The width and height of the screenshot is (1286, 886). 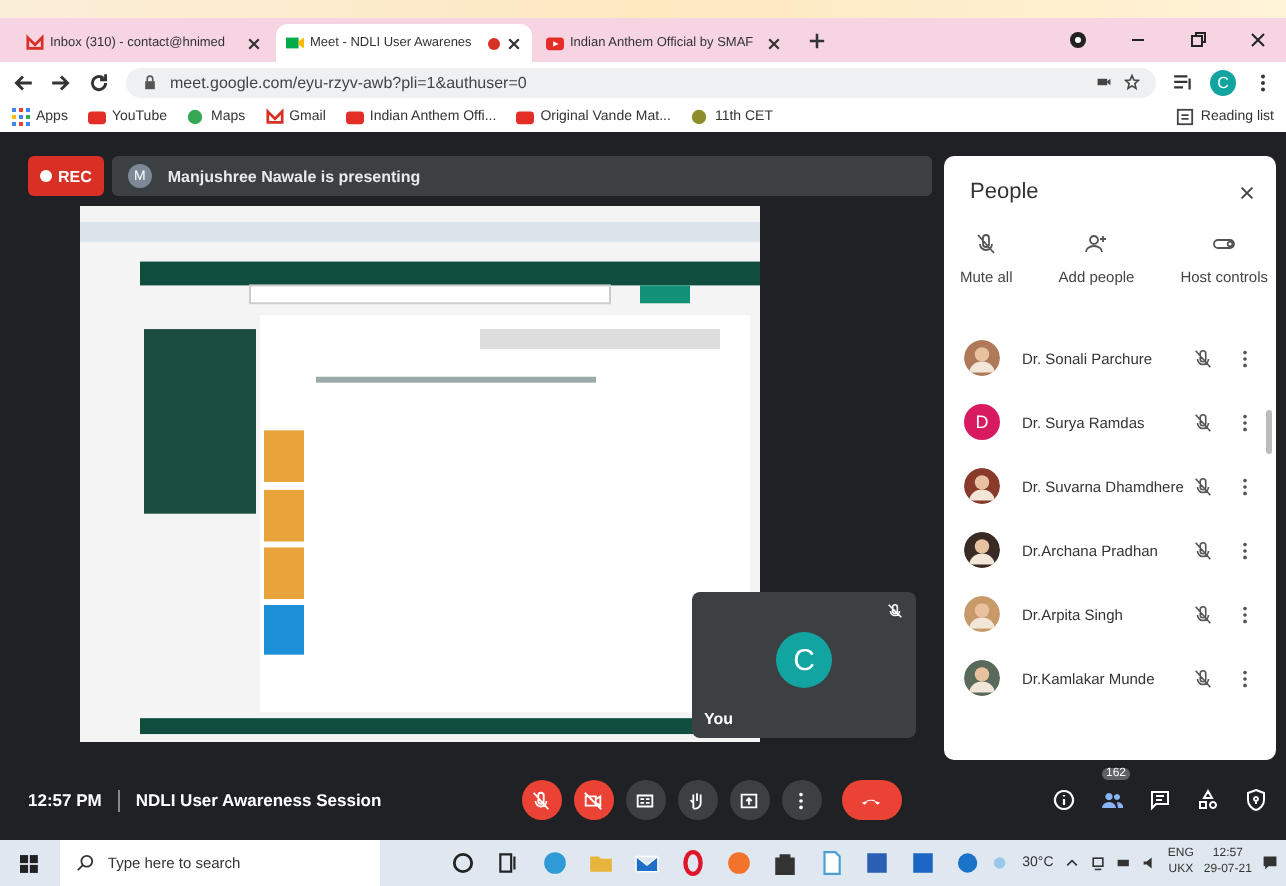 I want to click on panel-title: People, so click(x=1004, y=192).